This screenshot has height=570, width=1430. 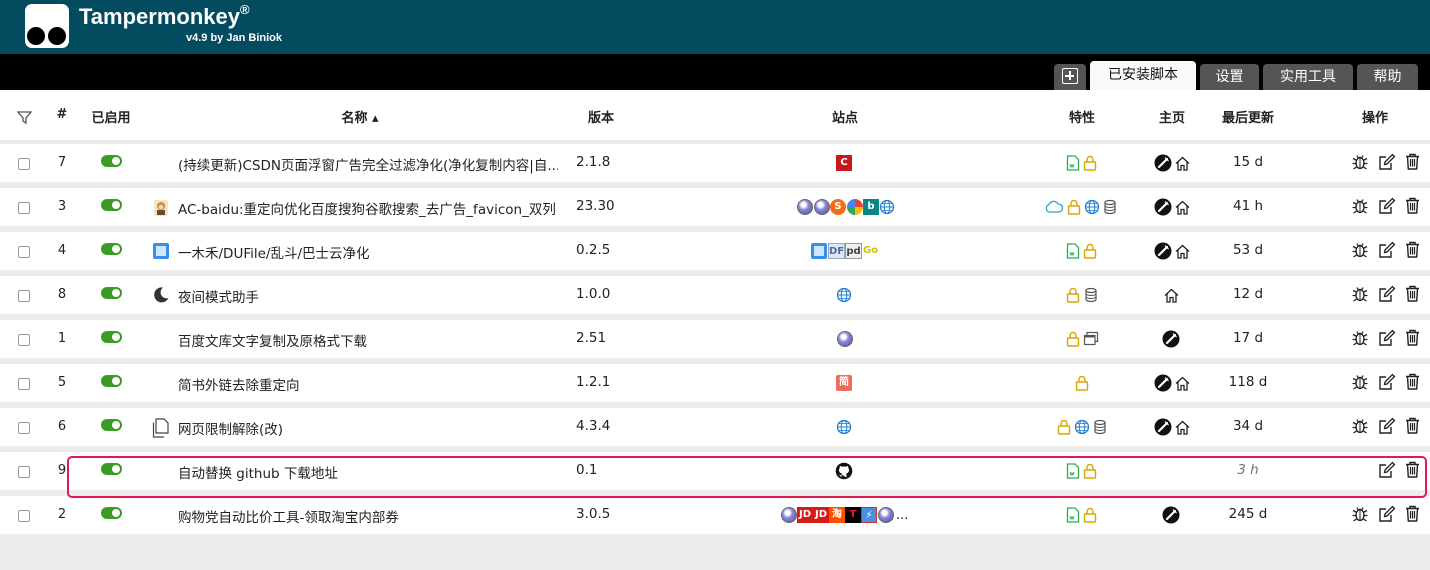 What do you see at coordinates (869, 515) in the screenshot?
I see `tmall-icon: ⚡` at bounding box center [869, 515].